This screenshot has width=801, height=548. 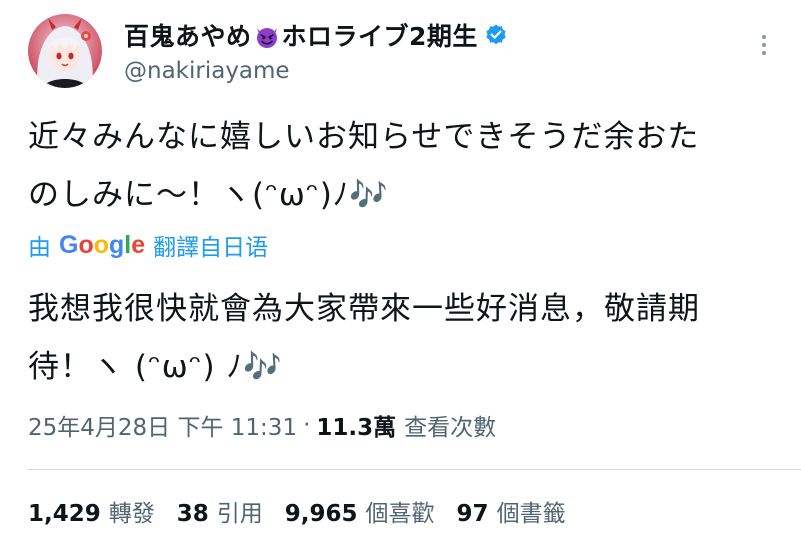 I want to click on stat-label: 轉發, so click(x=131, y=514).